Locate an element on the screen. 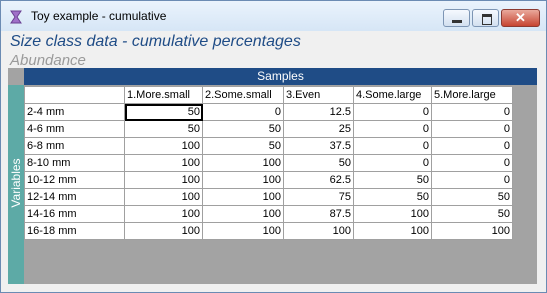 The width and height of the screenshot is (547, 293). row-header: 12-14 mm is located at coordinates (74, 197).